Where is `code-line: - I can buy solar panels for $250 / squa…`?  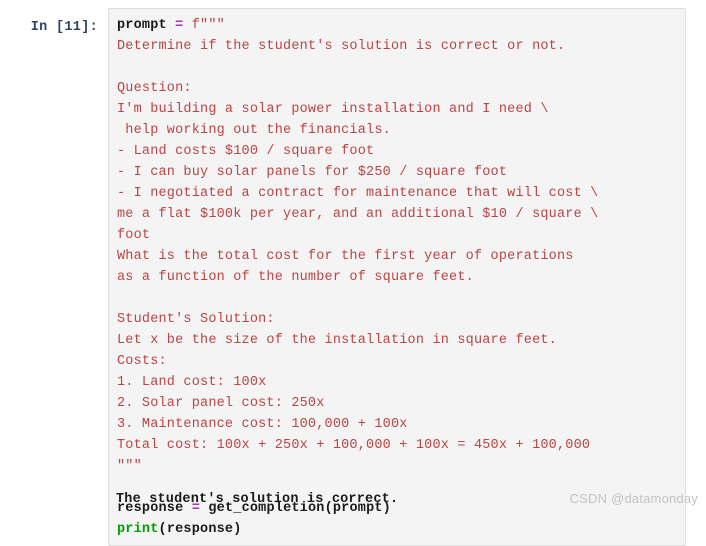
code-line: - I can buy solar panels for $250 / squa… is located at coordinates (397, 172).